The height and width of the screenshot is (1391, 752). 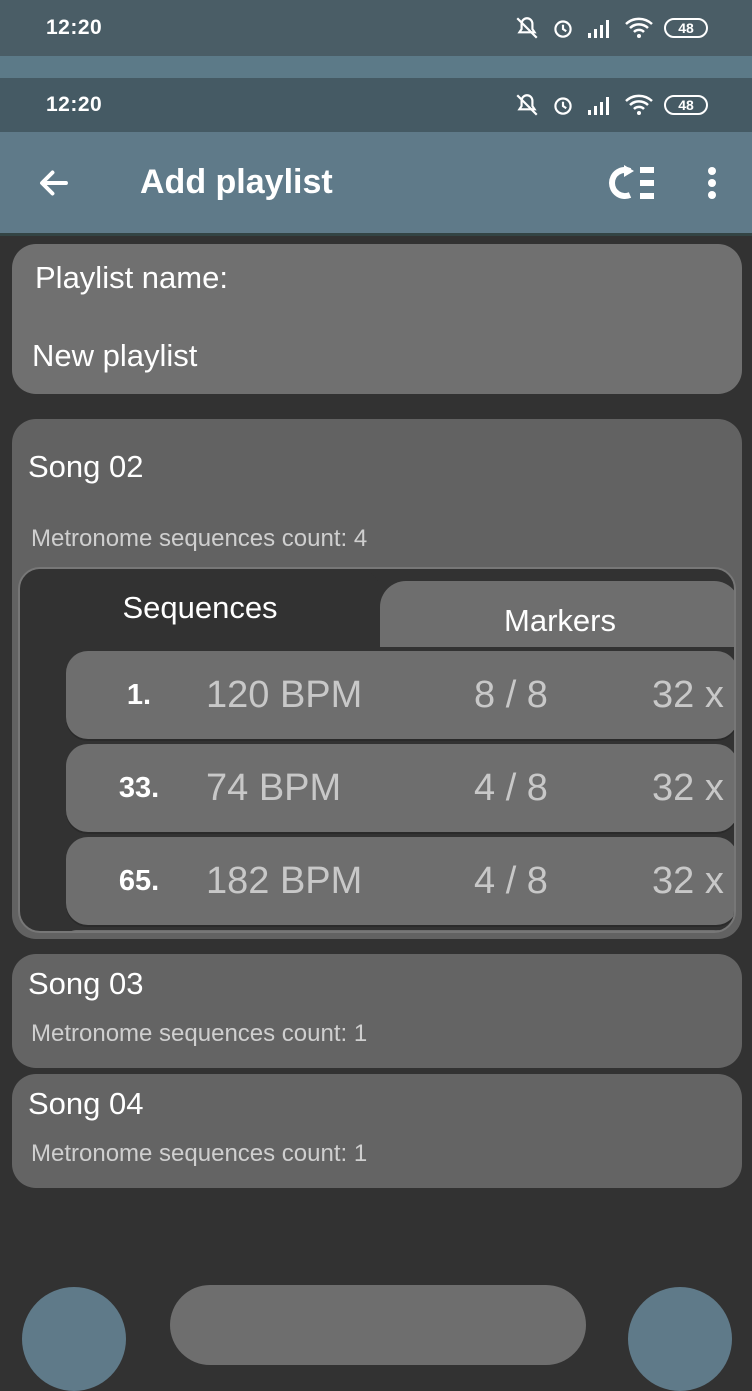 I want to click on more-options-button, so click(x=712, y=183).